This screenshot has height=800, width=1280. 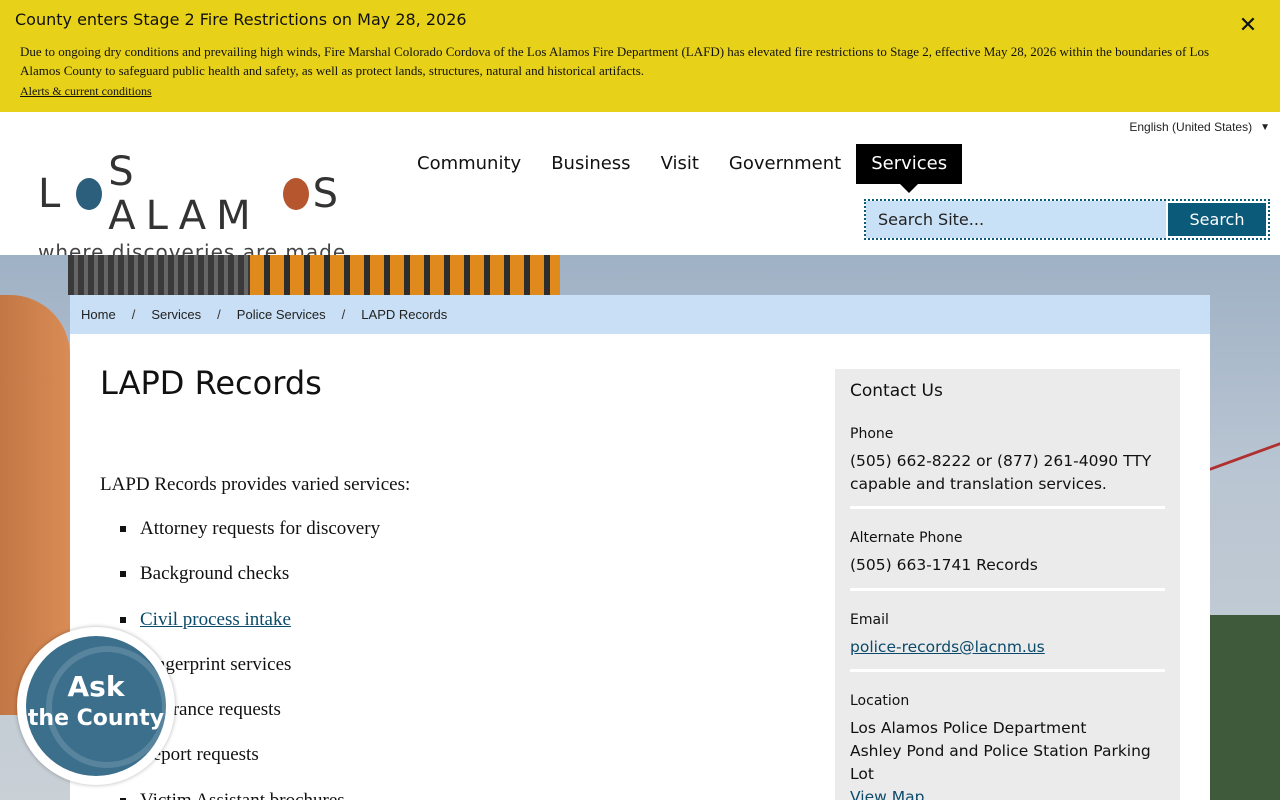 What do you see at coordinates (896, 391) in the screenshot?
I see `contact-title: Contact Us` at bounding box center [896, 391].